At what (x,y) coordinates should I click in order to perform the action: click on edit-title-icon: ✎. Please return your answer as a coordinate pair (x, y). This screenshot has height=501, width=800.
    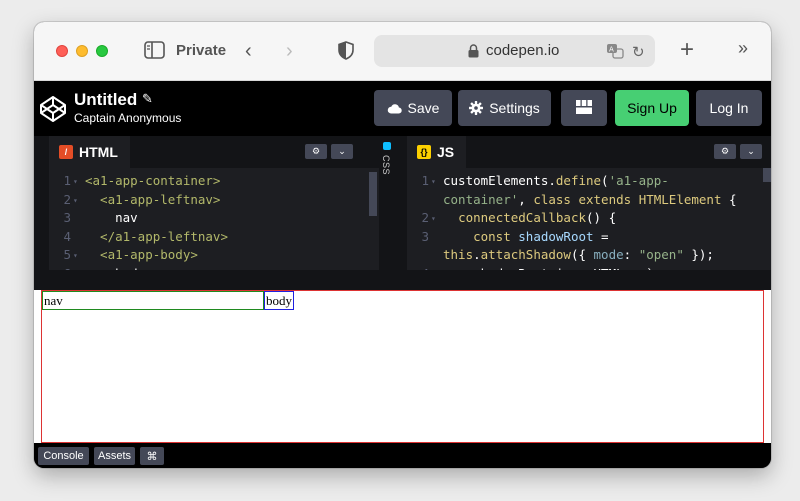
    Looking at the image, I should click on (147, 99).